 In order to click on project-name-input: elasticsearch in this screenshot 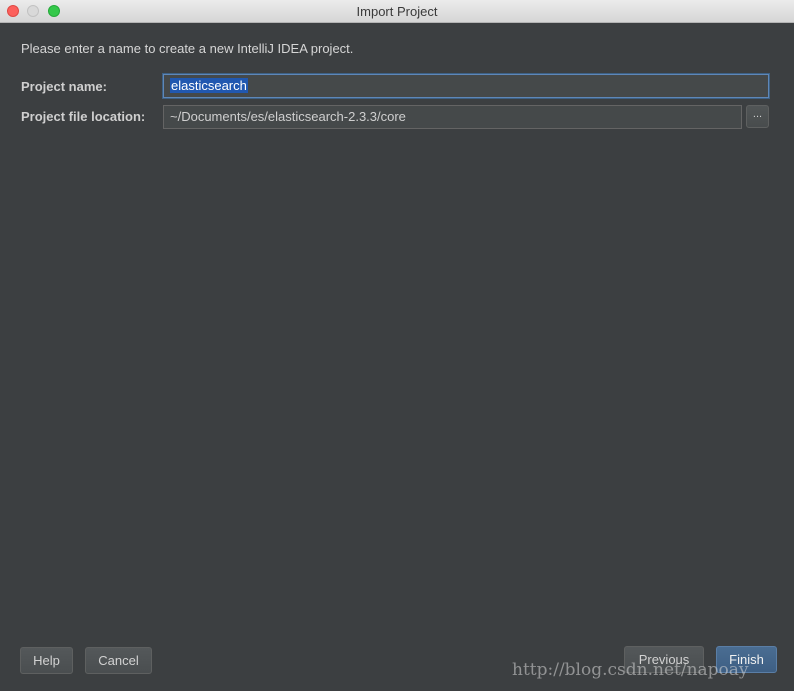, I will do `click(466, 86)`.